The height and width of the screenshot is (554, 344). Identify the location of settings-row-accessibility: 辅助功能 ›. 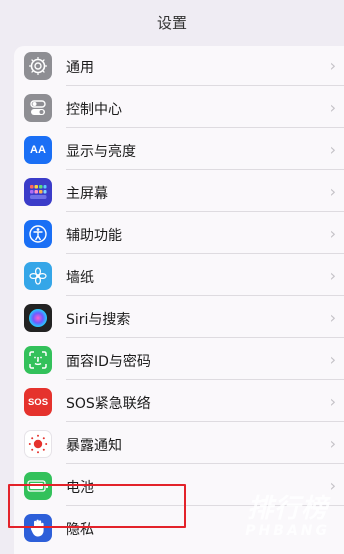
(179, 234).